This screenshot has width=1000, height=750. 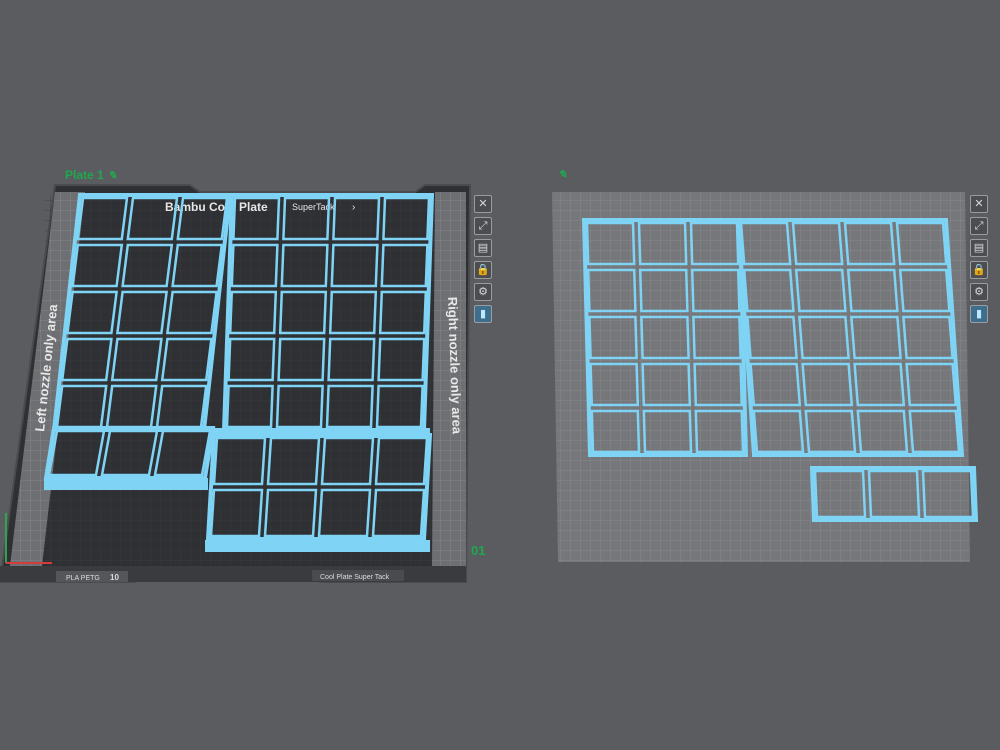 What do you see at coordinates (979, 259) in the screenshot?
I see `plate-2-toolbar: ✕ ⤢ ▤ 🔒 ⚙ ▮` at bounding box center [979, 259].